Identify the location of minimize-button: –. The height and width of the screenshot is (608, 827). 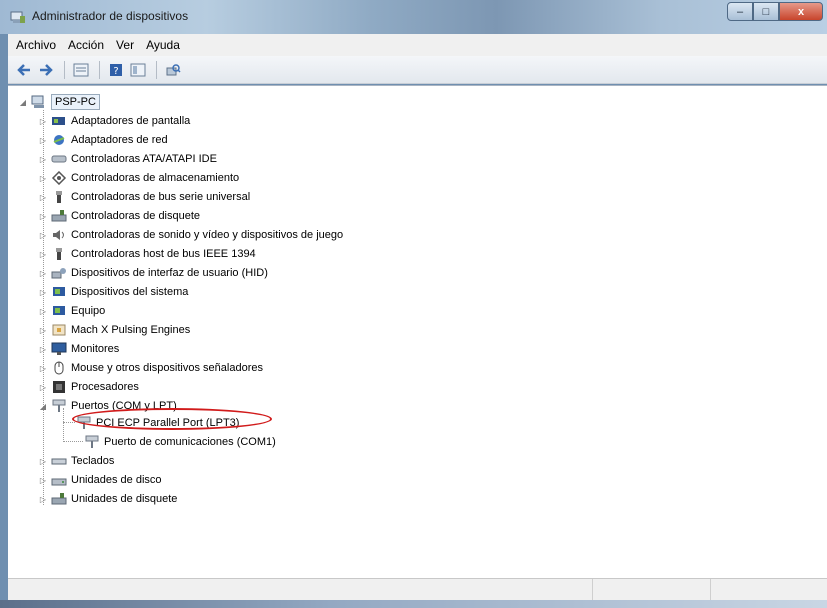
(740, 11).